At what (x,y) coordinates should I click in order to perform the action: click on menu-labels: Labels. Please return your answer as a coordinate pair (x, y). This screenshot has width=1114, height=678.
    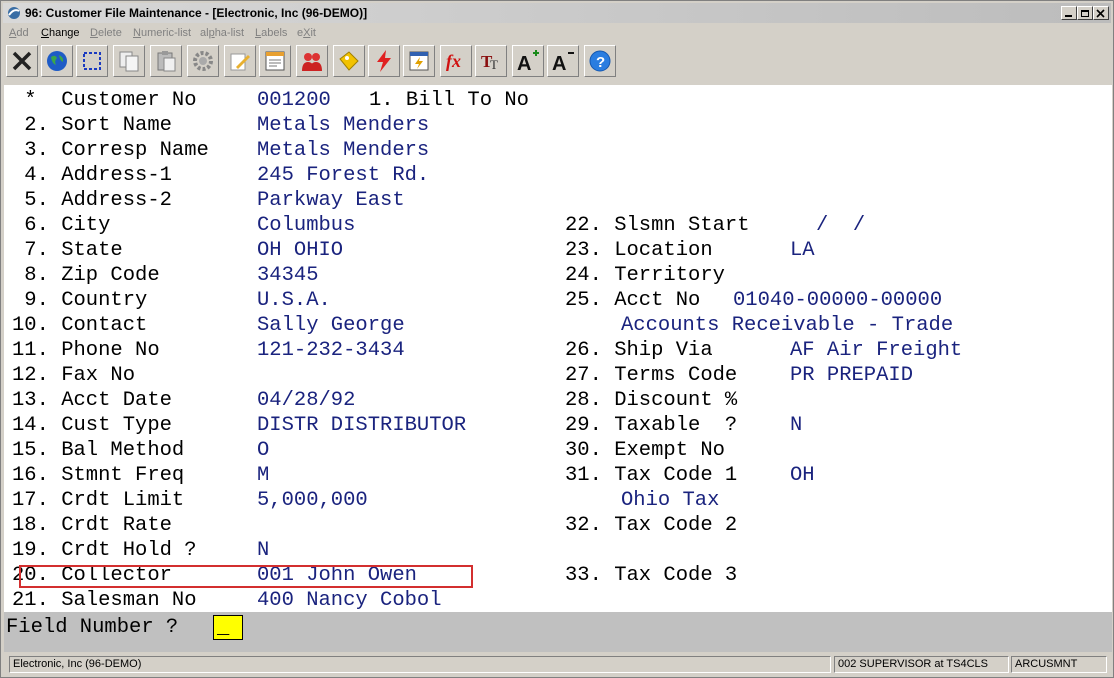
    Looking at the image, I should click on (271, 33).